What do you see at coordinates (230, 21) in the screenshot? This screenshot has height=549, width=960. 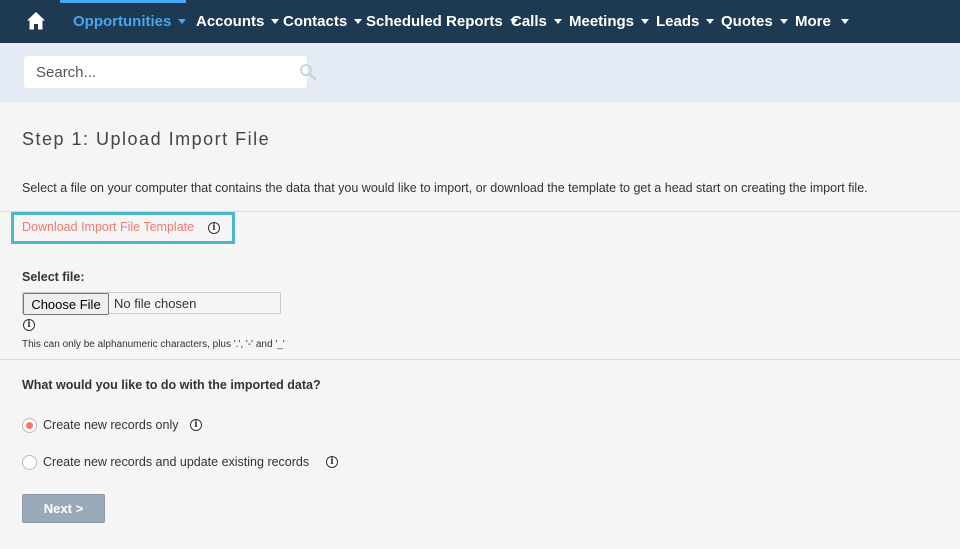 I see `nav-item-label: Accounts` at bounding box center [230, 21].